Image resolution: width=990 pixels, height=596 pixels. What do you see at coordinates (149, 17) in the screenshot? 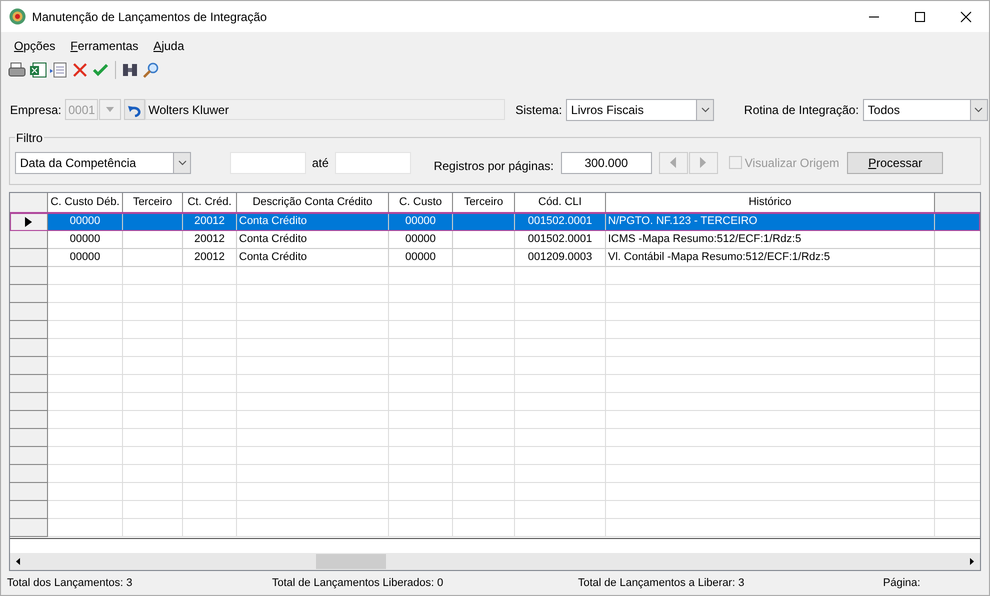
I see `window-title: Manutenção de Lançamentos de Integração` at bounding box center [149, 17].